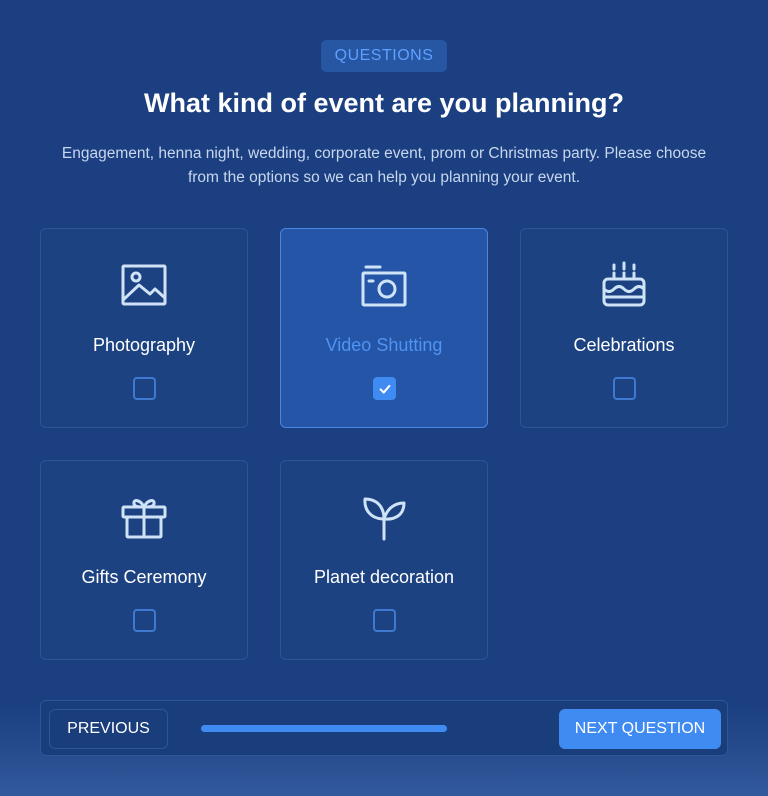 Image resolution: width=768 pixels, height=796 pixels. I want to click on option-label: Gifts Ceremony, so click(144, 577).